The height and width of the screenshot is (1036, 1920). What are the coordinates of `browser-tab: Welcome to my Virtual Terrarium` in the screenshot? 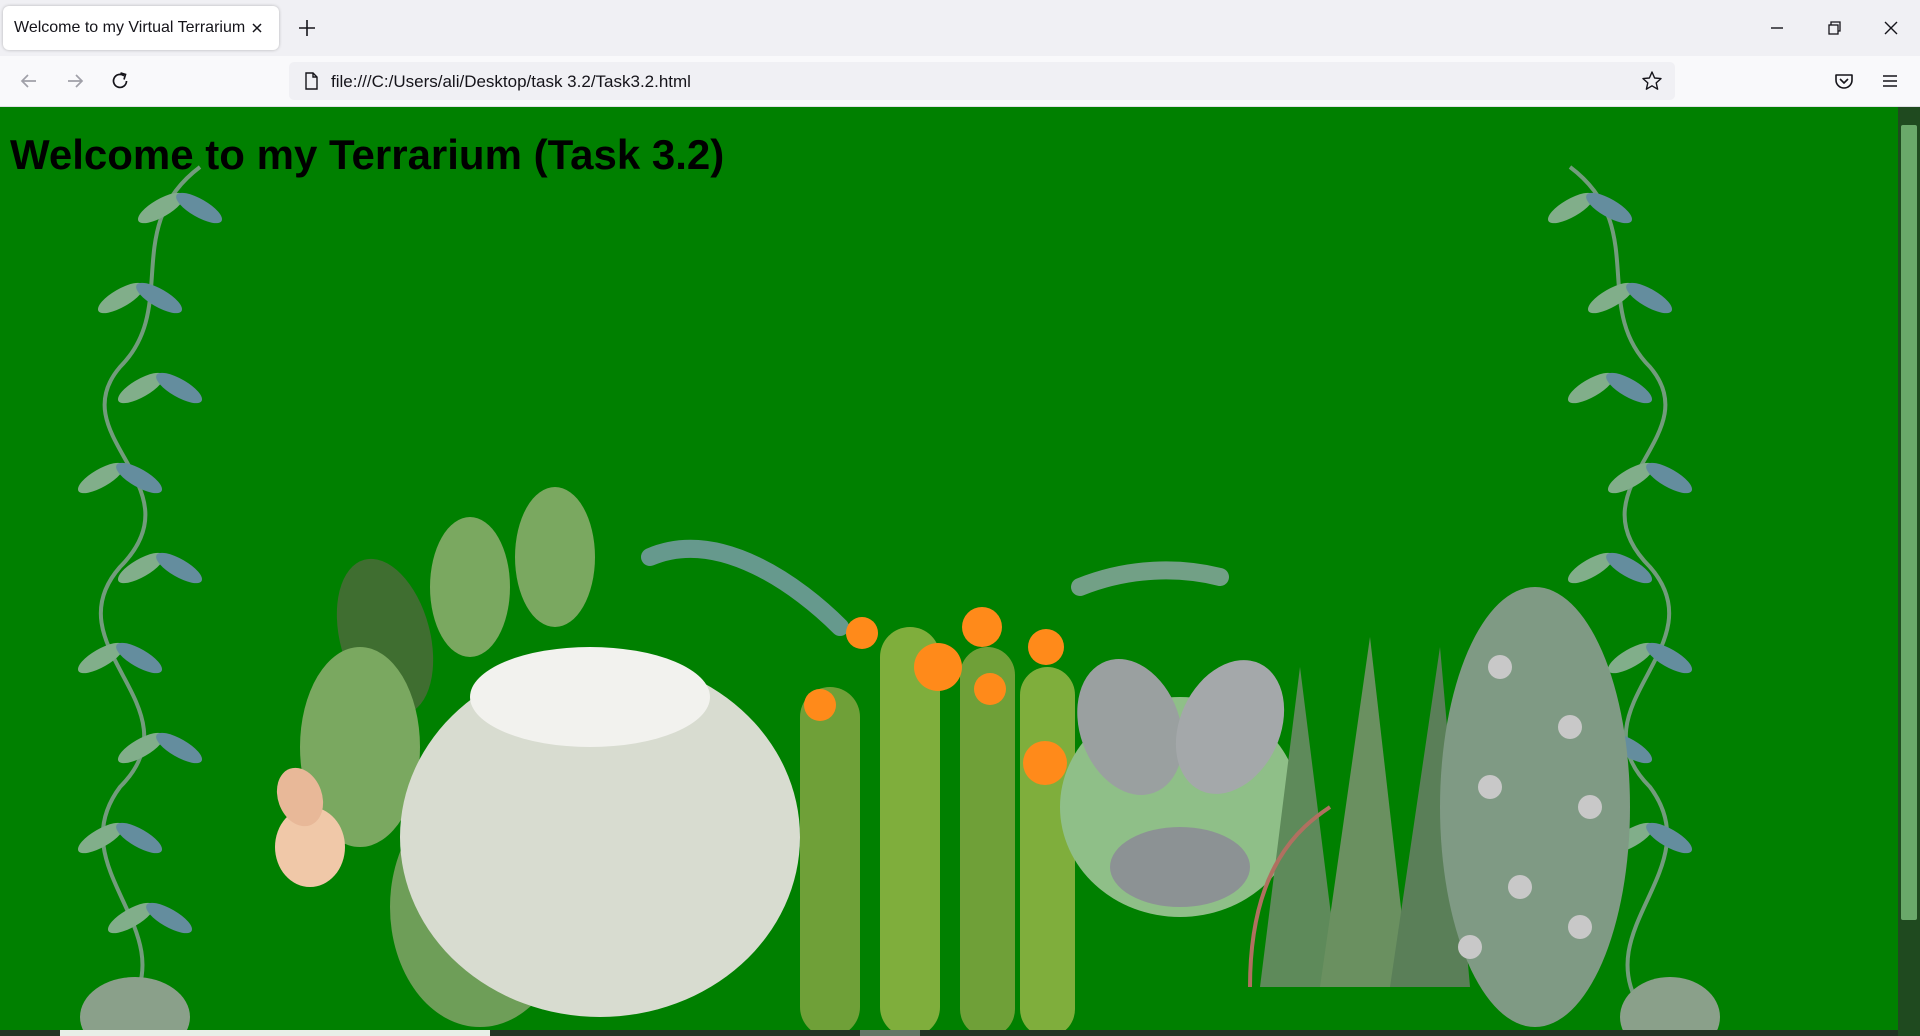 It's located at (141, 28).